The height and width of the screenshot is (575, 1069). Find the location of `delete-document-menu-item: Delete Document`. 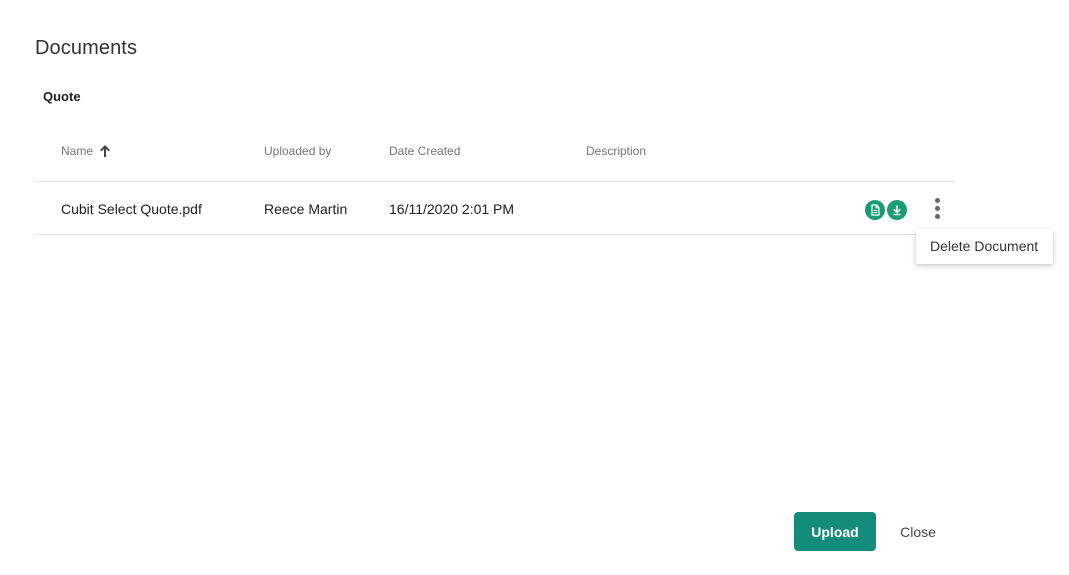

delete-document-menu-item: Delete Document is located at coordinates (984, 246).